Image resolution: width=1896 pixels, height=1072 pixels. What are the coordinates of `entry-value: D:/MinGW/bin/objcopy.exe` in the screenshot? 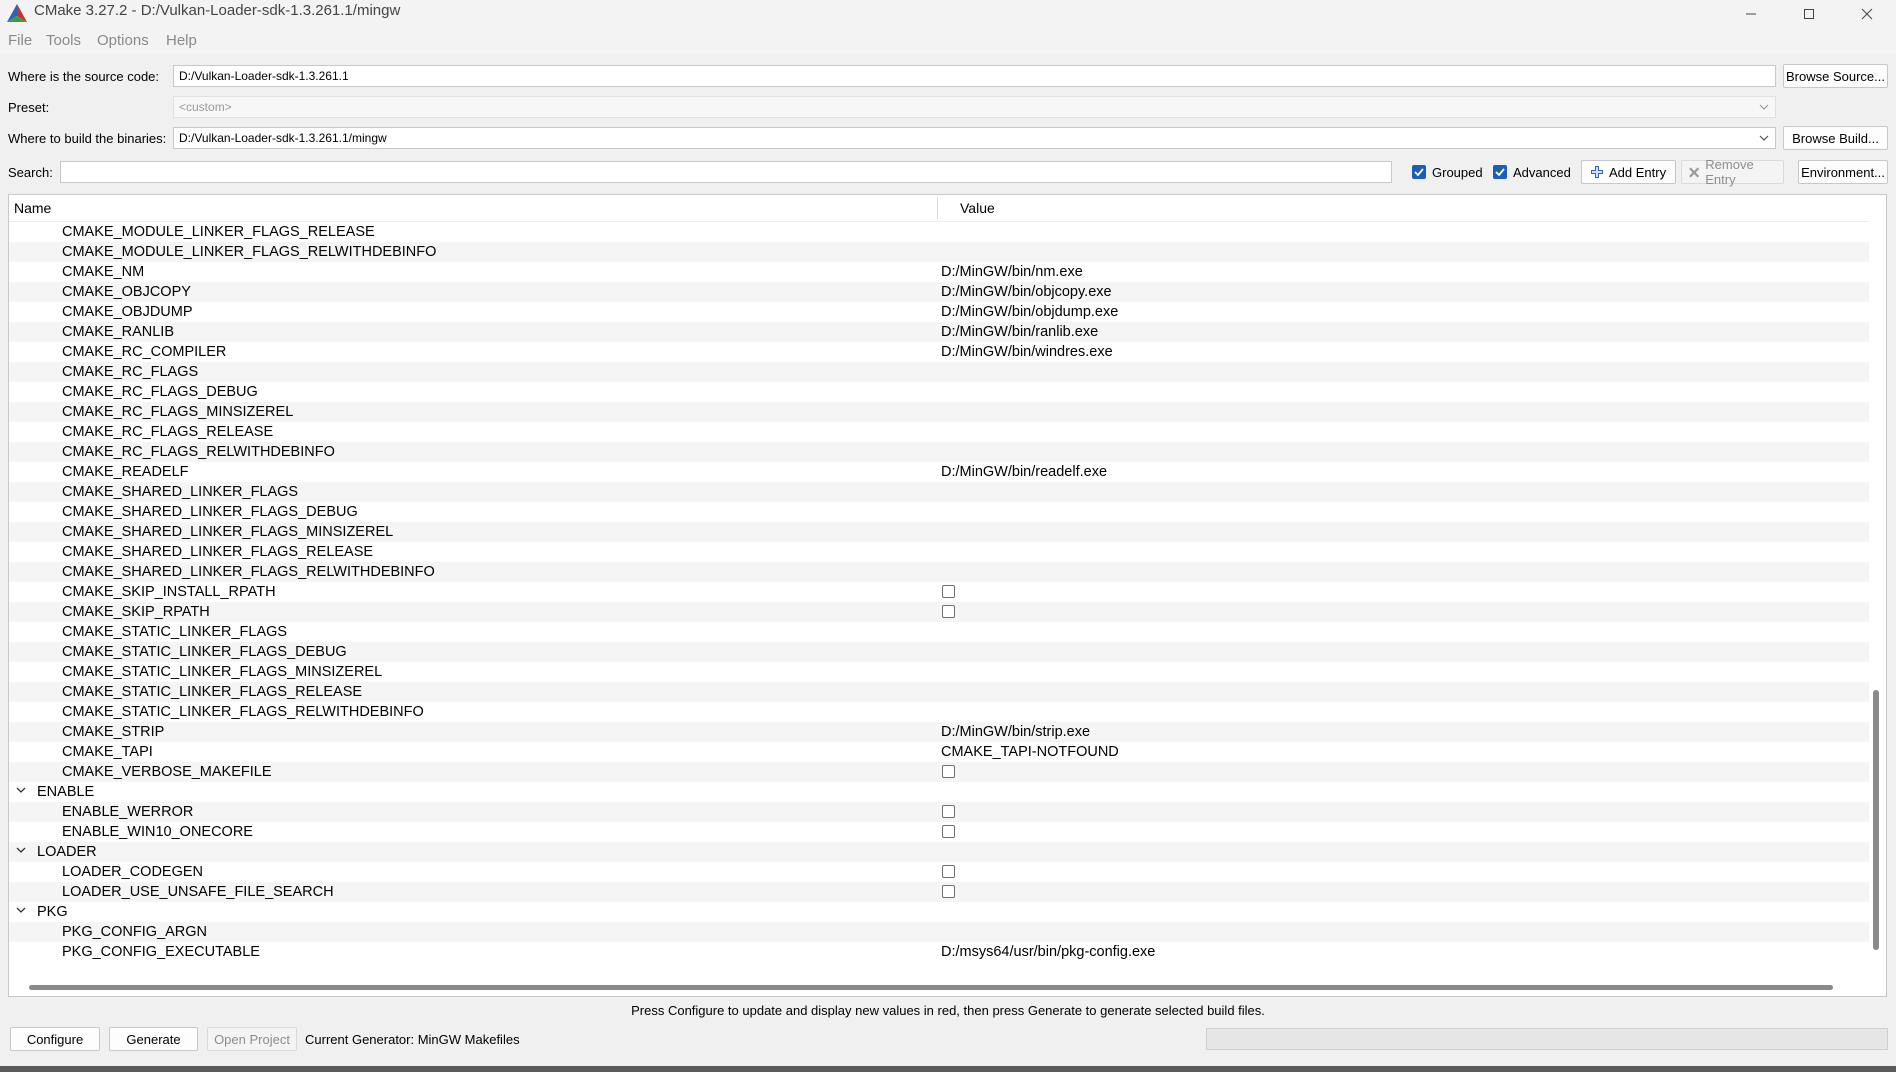 It's located at (1026, 292).